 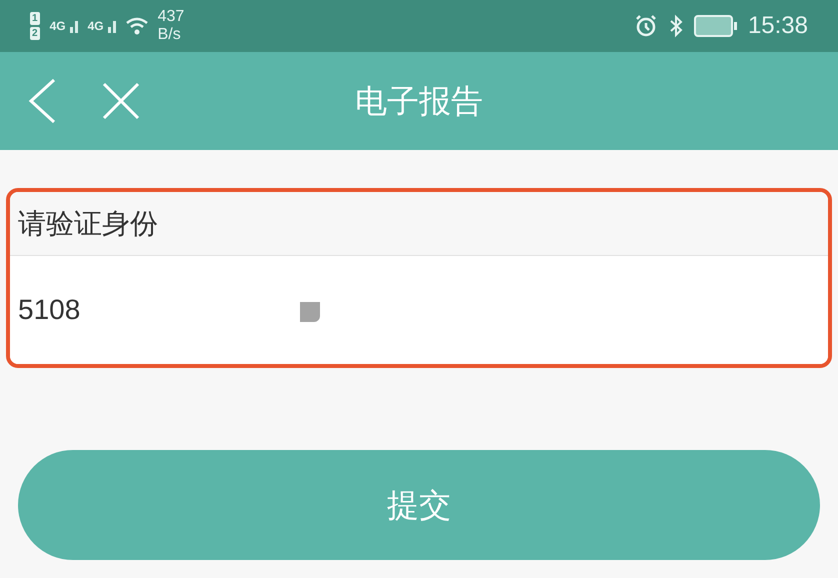 I want to click on back-icon, so click(x=42, y=101).